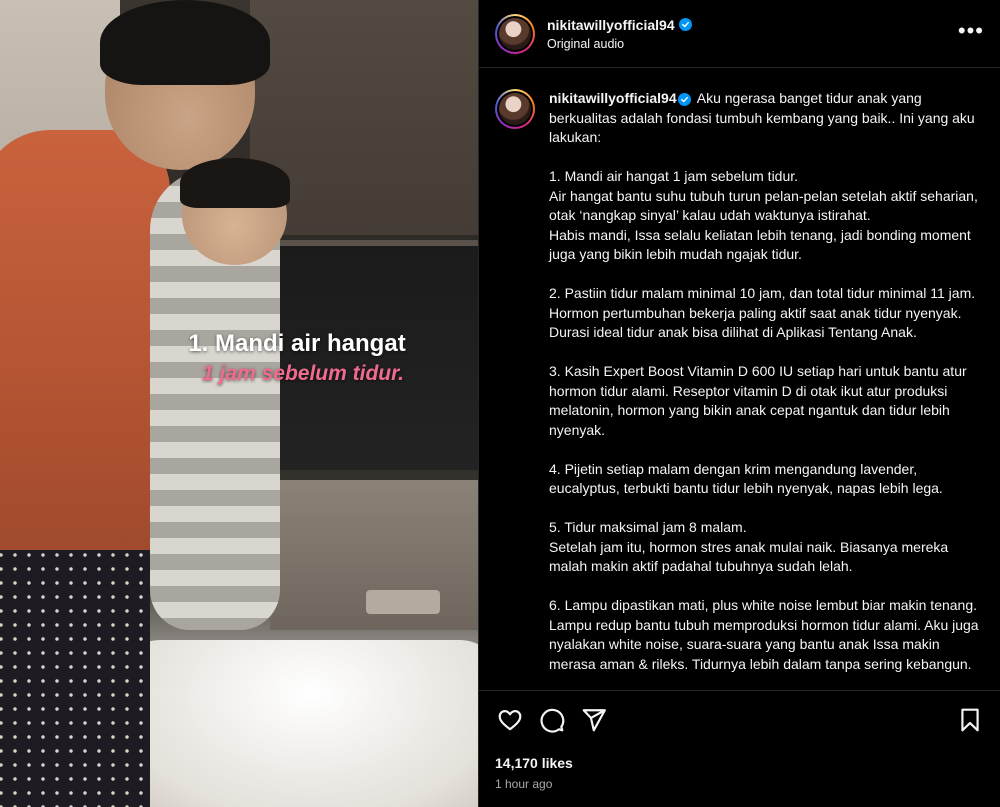 This screenshot has height=807, width=1000. What do you see at coordinates (611, 25) in the screenshot?
I see `author-username: nikitawillyofficial94` at bounding box center [611, 25].